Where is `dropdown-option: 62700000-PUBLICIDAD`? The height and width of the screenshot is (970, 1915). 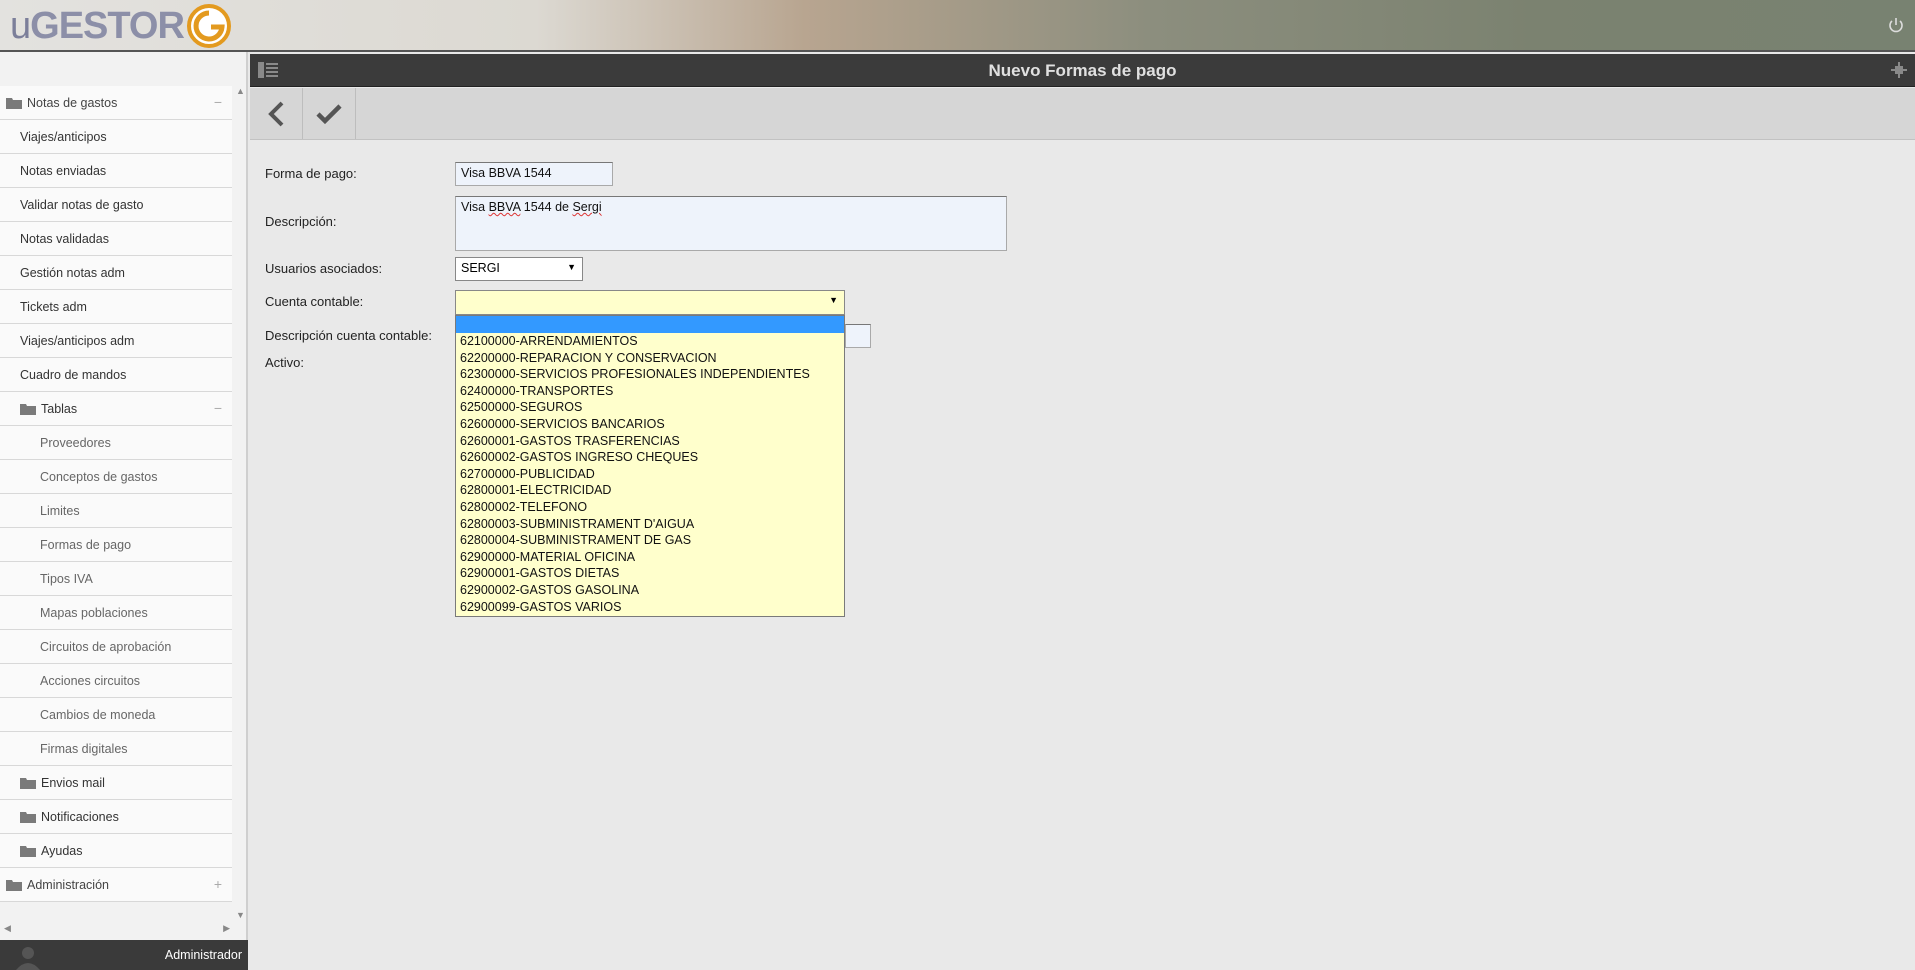 dropdown-option: 62700000-PUBLICIDAD is located at coordinates (650, 474).